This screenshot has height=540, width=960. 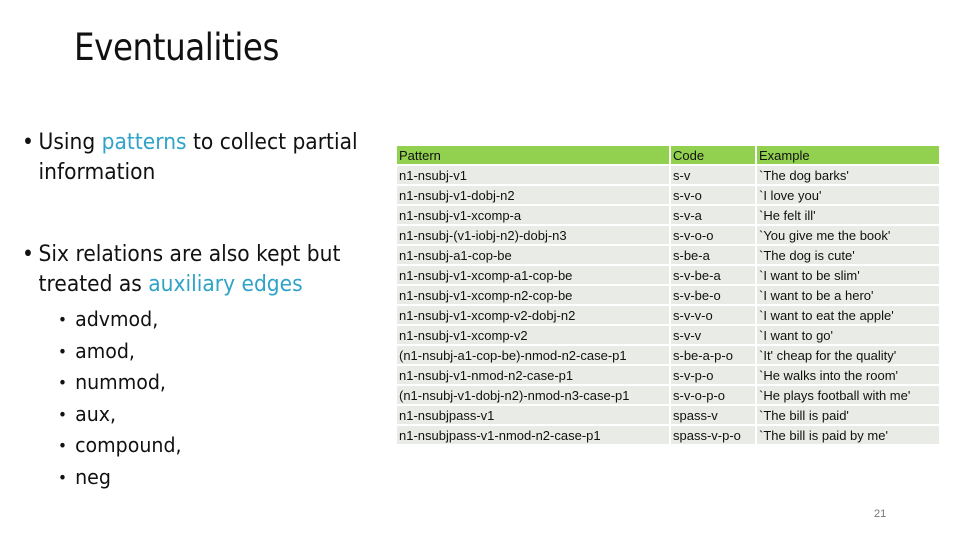 What do you see at coordinates (120, 382) in the screenshot?
I see `relation-label: nummod,` at bounding box center [120, 382].